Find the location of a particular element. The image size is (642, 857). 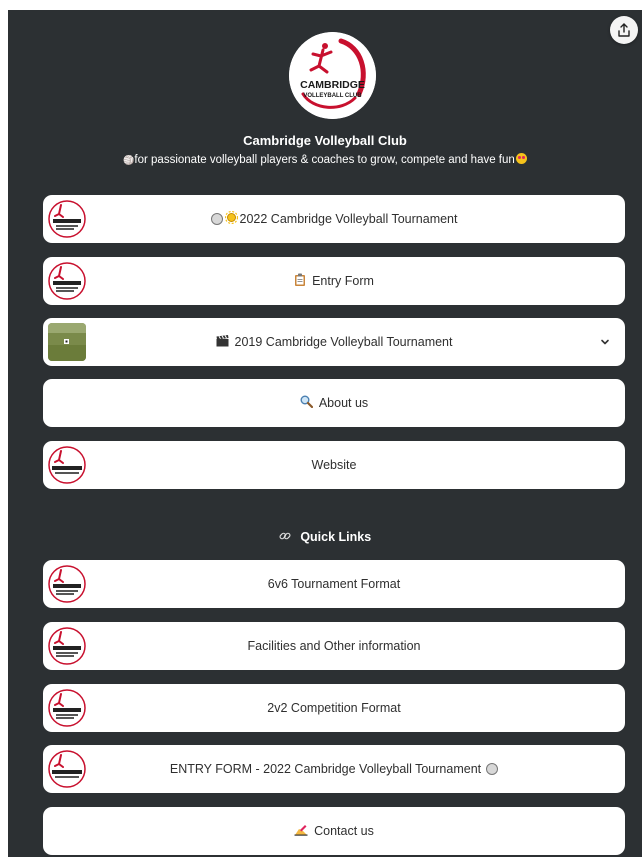

sun-icon is located at coordinates (231, 218).